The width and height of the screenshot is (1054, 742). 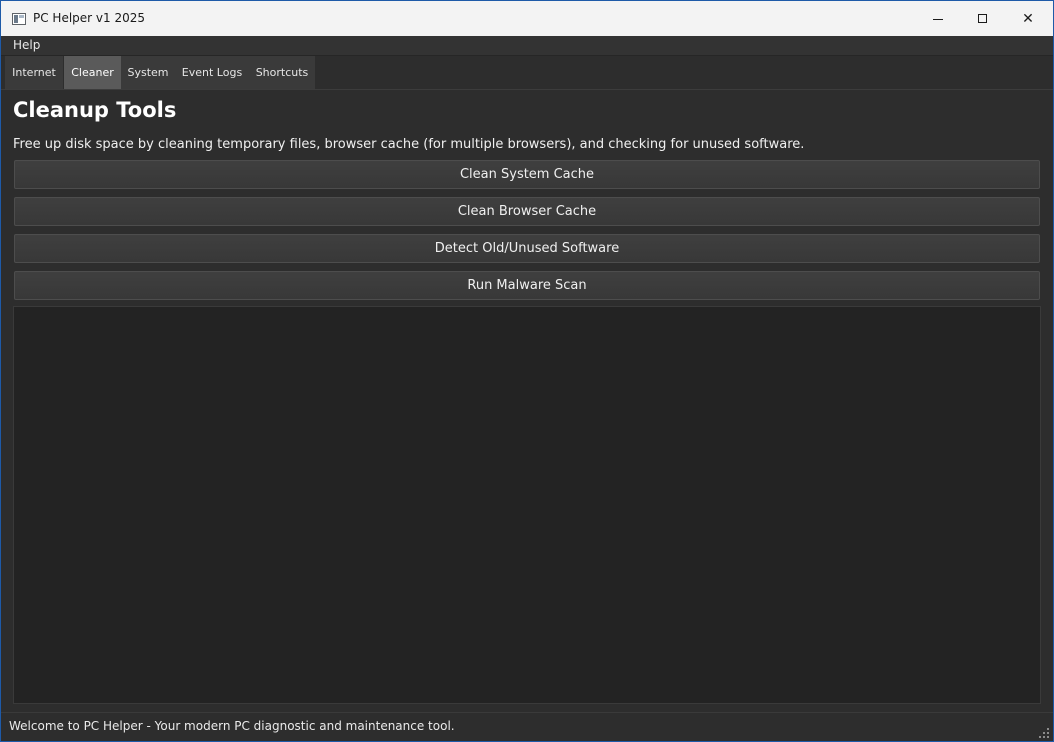 I want to click on clean-browser-cache-button: Clean Browser Cache, so click(x=527, y=211).